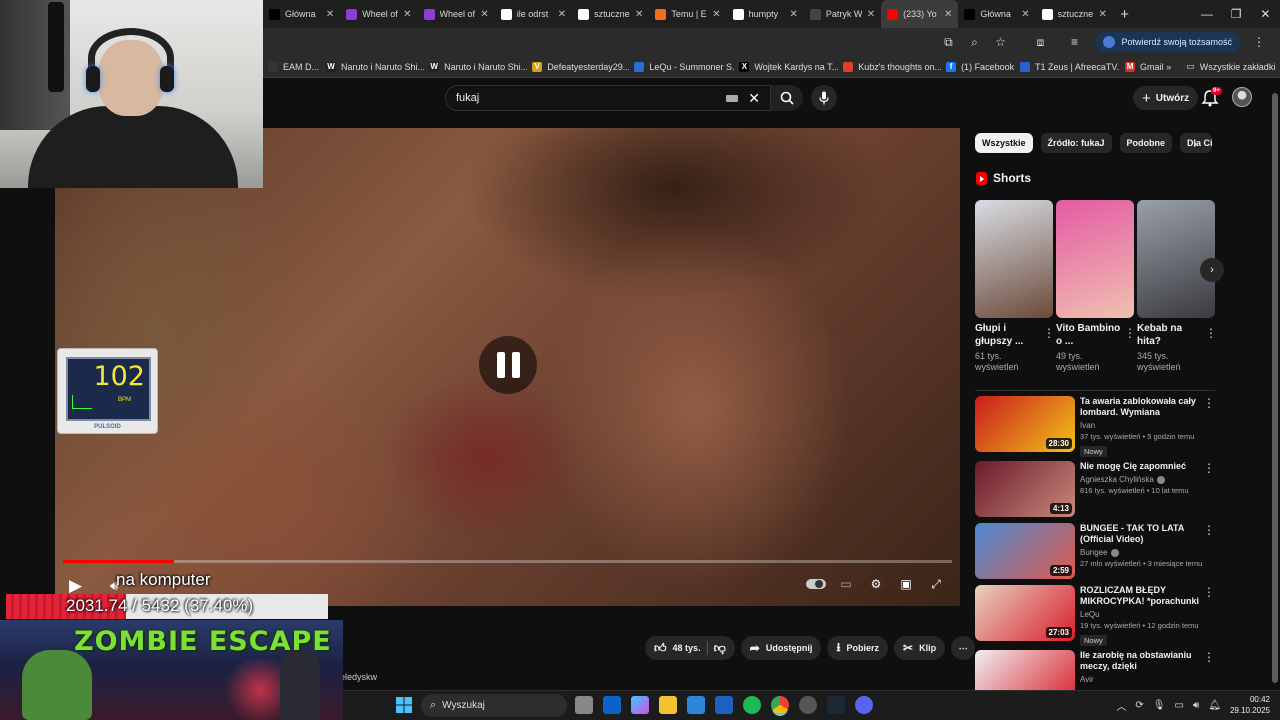 The image size is (1280, 720). Describe the element at coordinates (1167, 42) in the screenshot. I see `verify-identity-button: Potwierdź swoją tożsamość` at that location.